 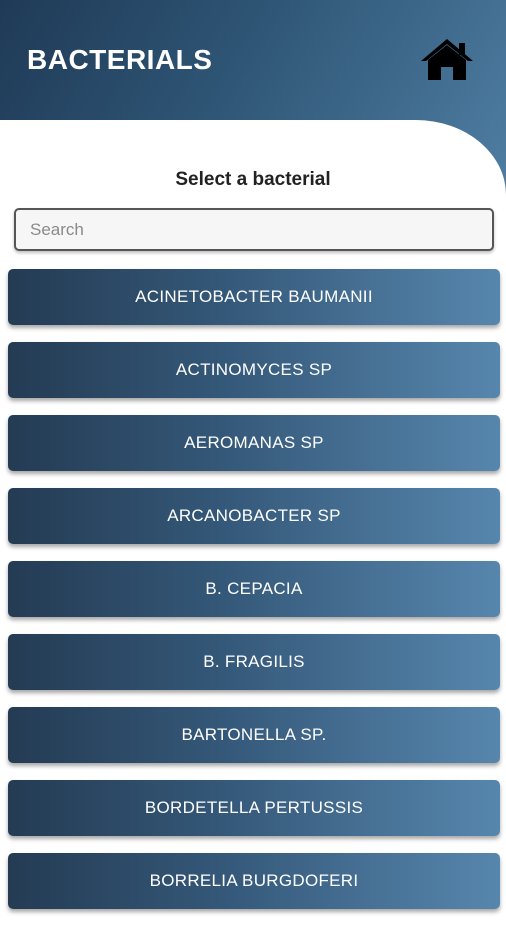 I want to click on home-button, so click(x=447, y=59).